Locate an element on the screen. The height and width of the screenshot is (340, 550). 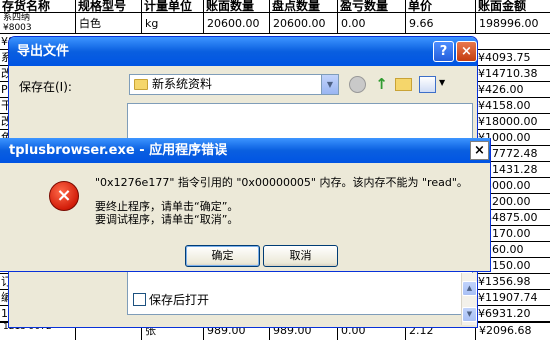
list-item: ¥14710.38 is located at coordinates (513, 74).